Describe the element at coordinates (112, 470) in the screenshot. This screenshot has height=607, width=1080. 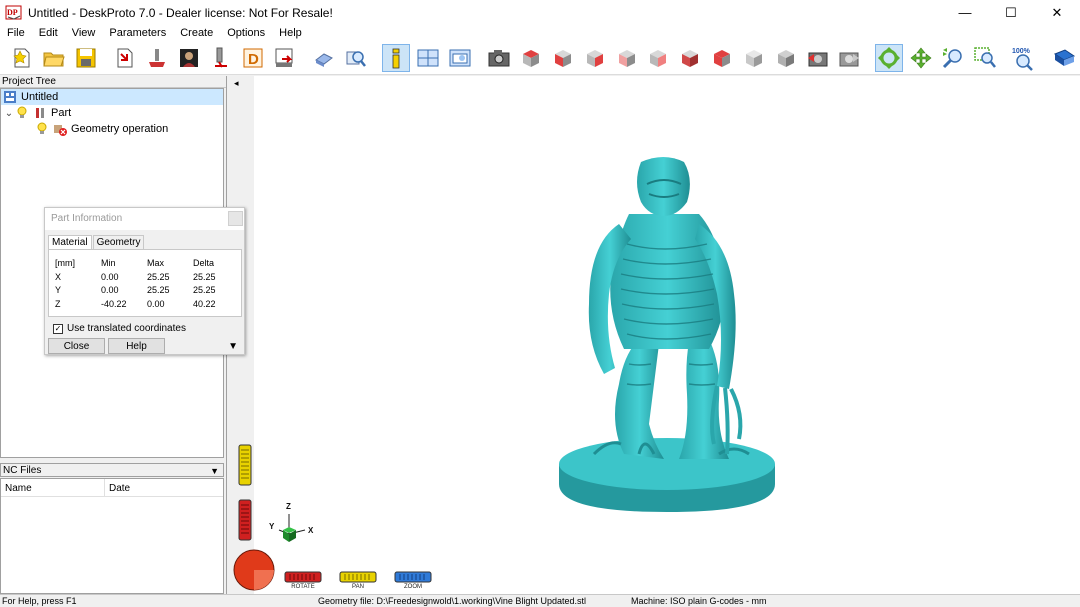
I see `nc-files-header: NC Files ▼` at that location.